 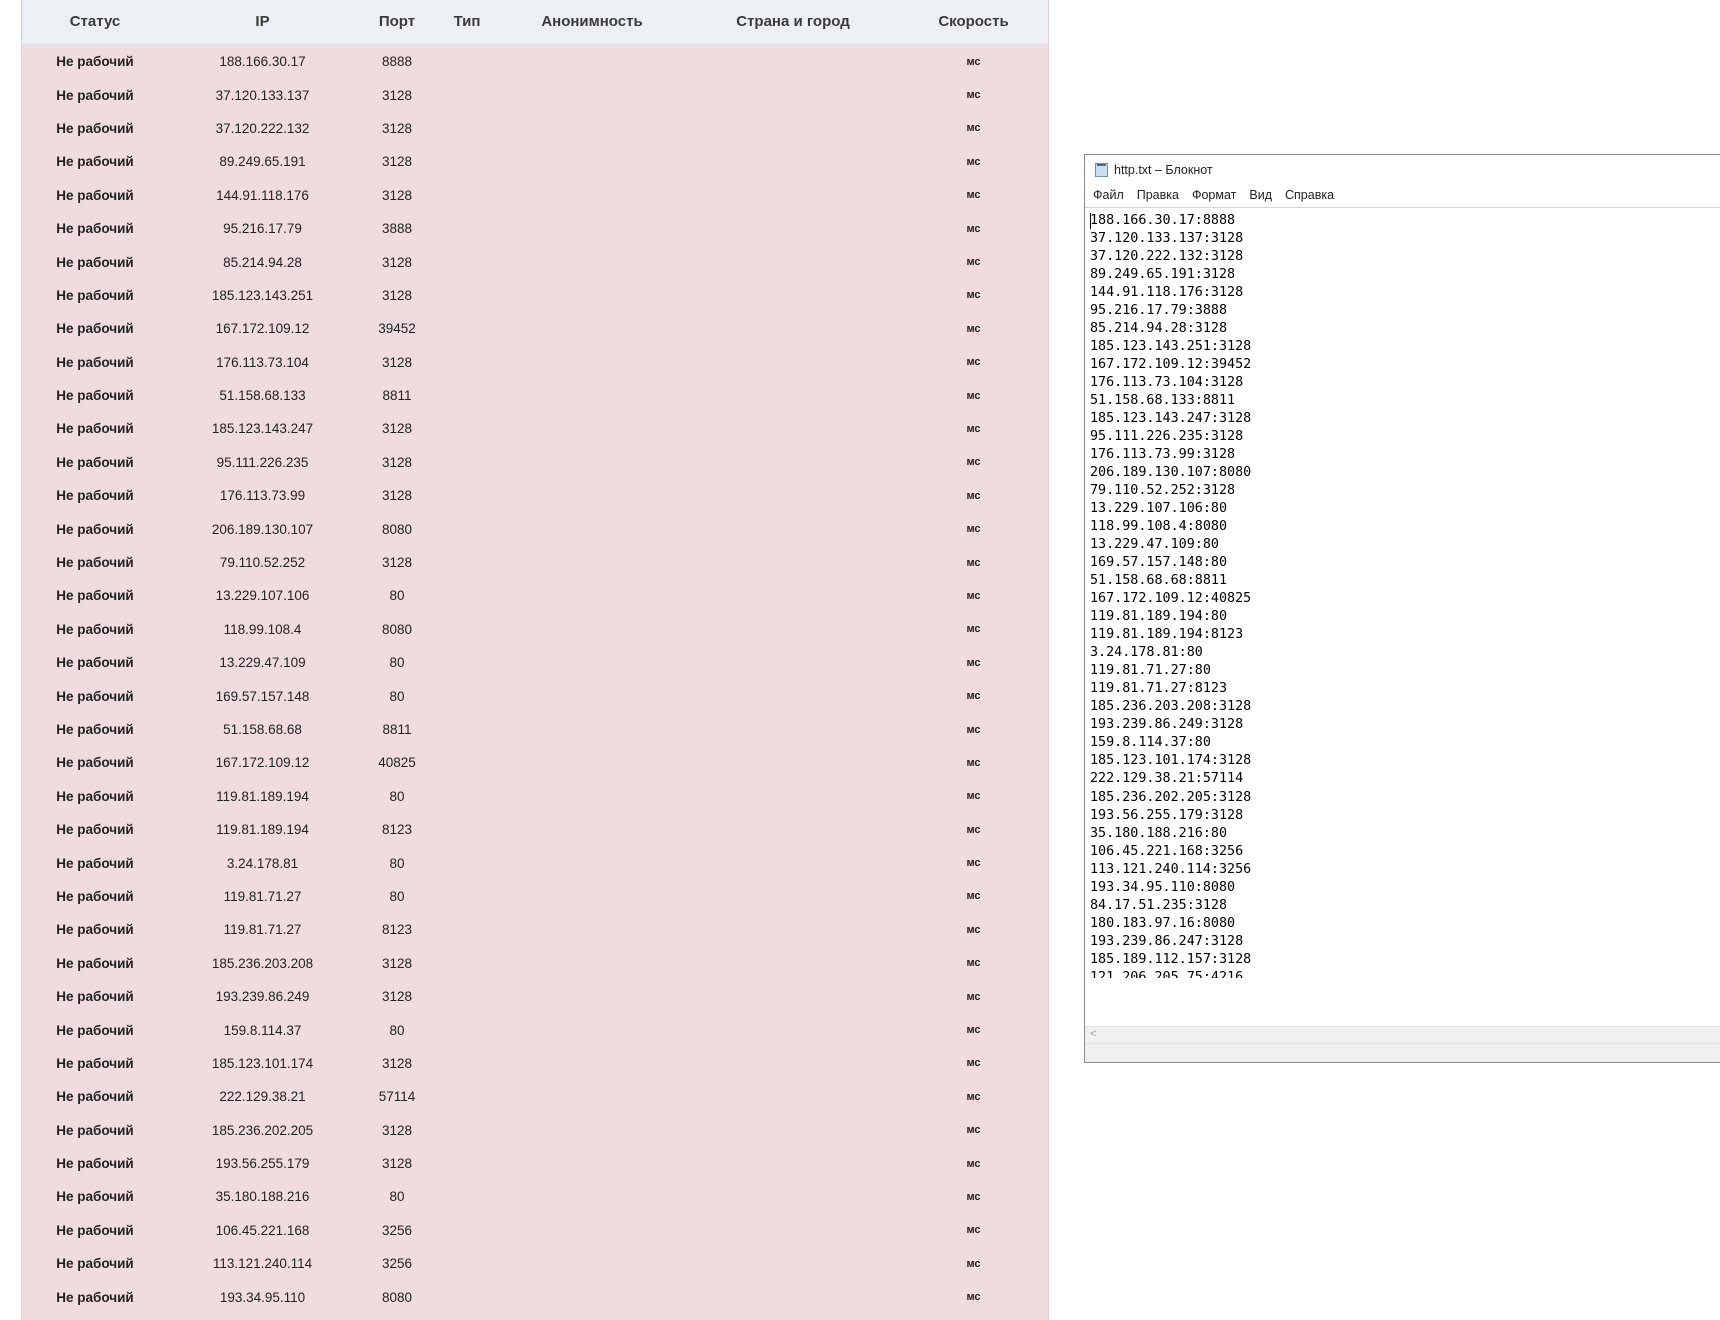 I want to click on menu-edit: Правка, so click(x=1158, y=195).